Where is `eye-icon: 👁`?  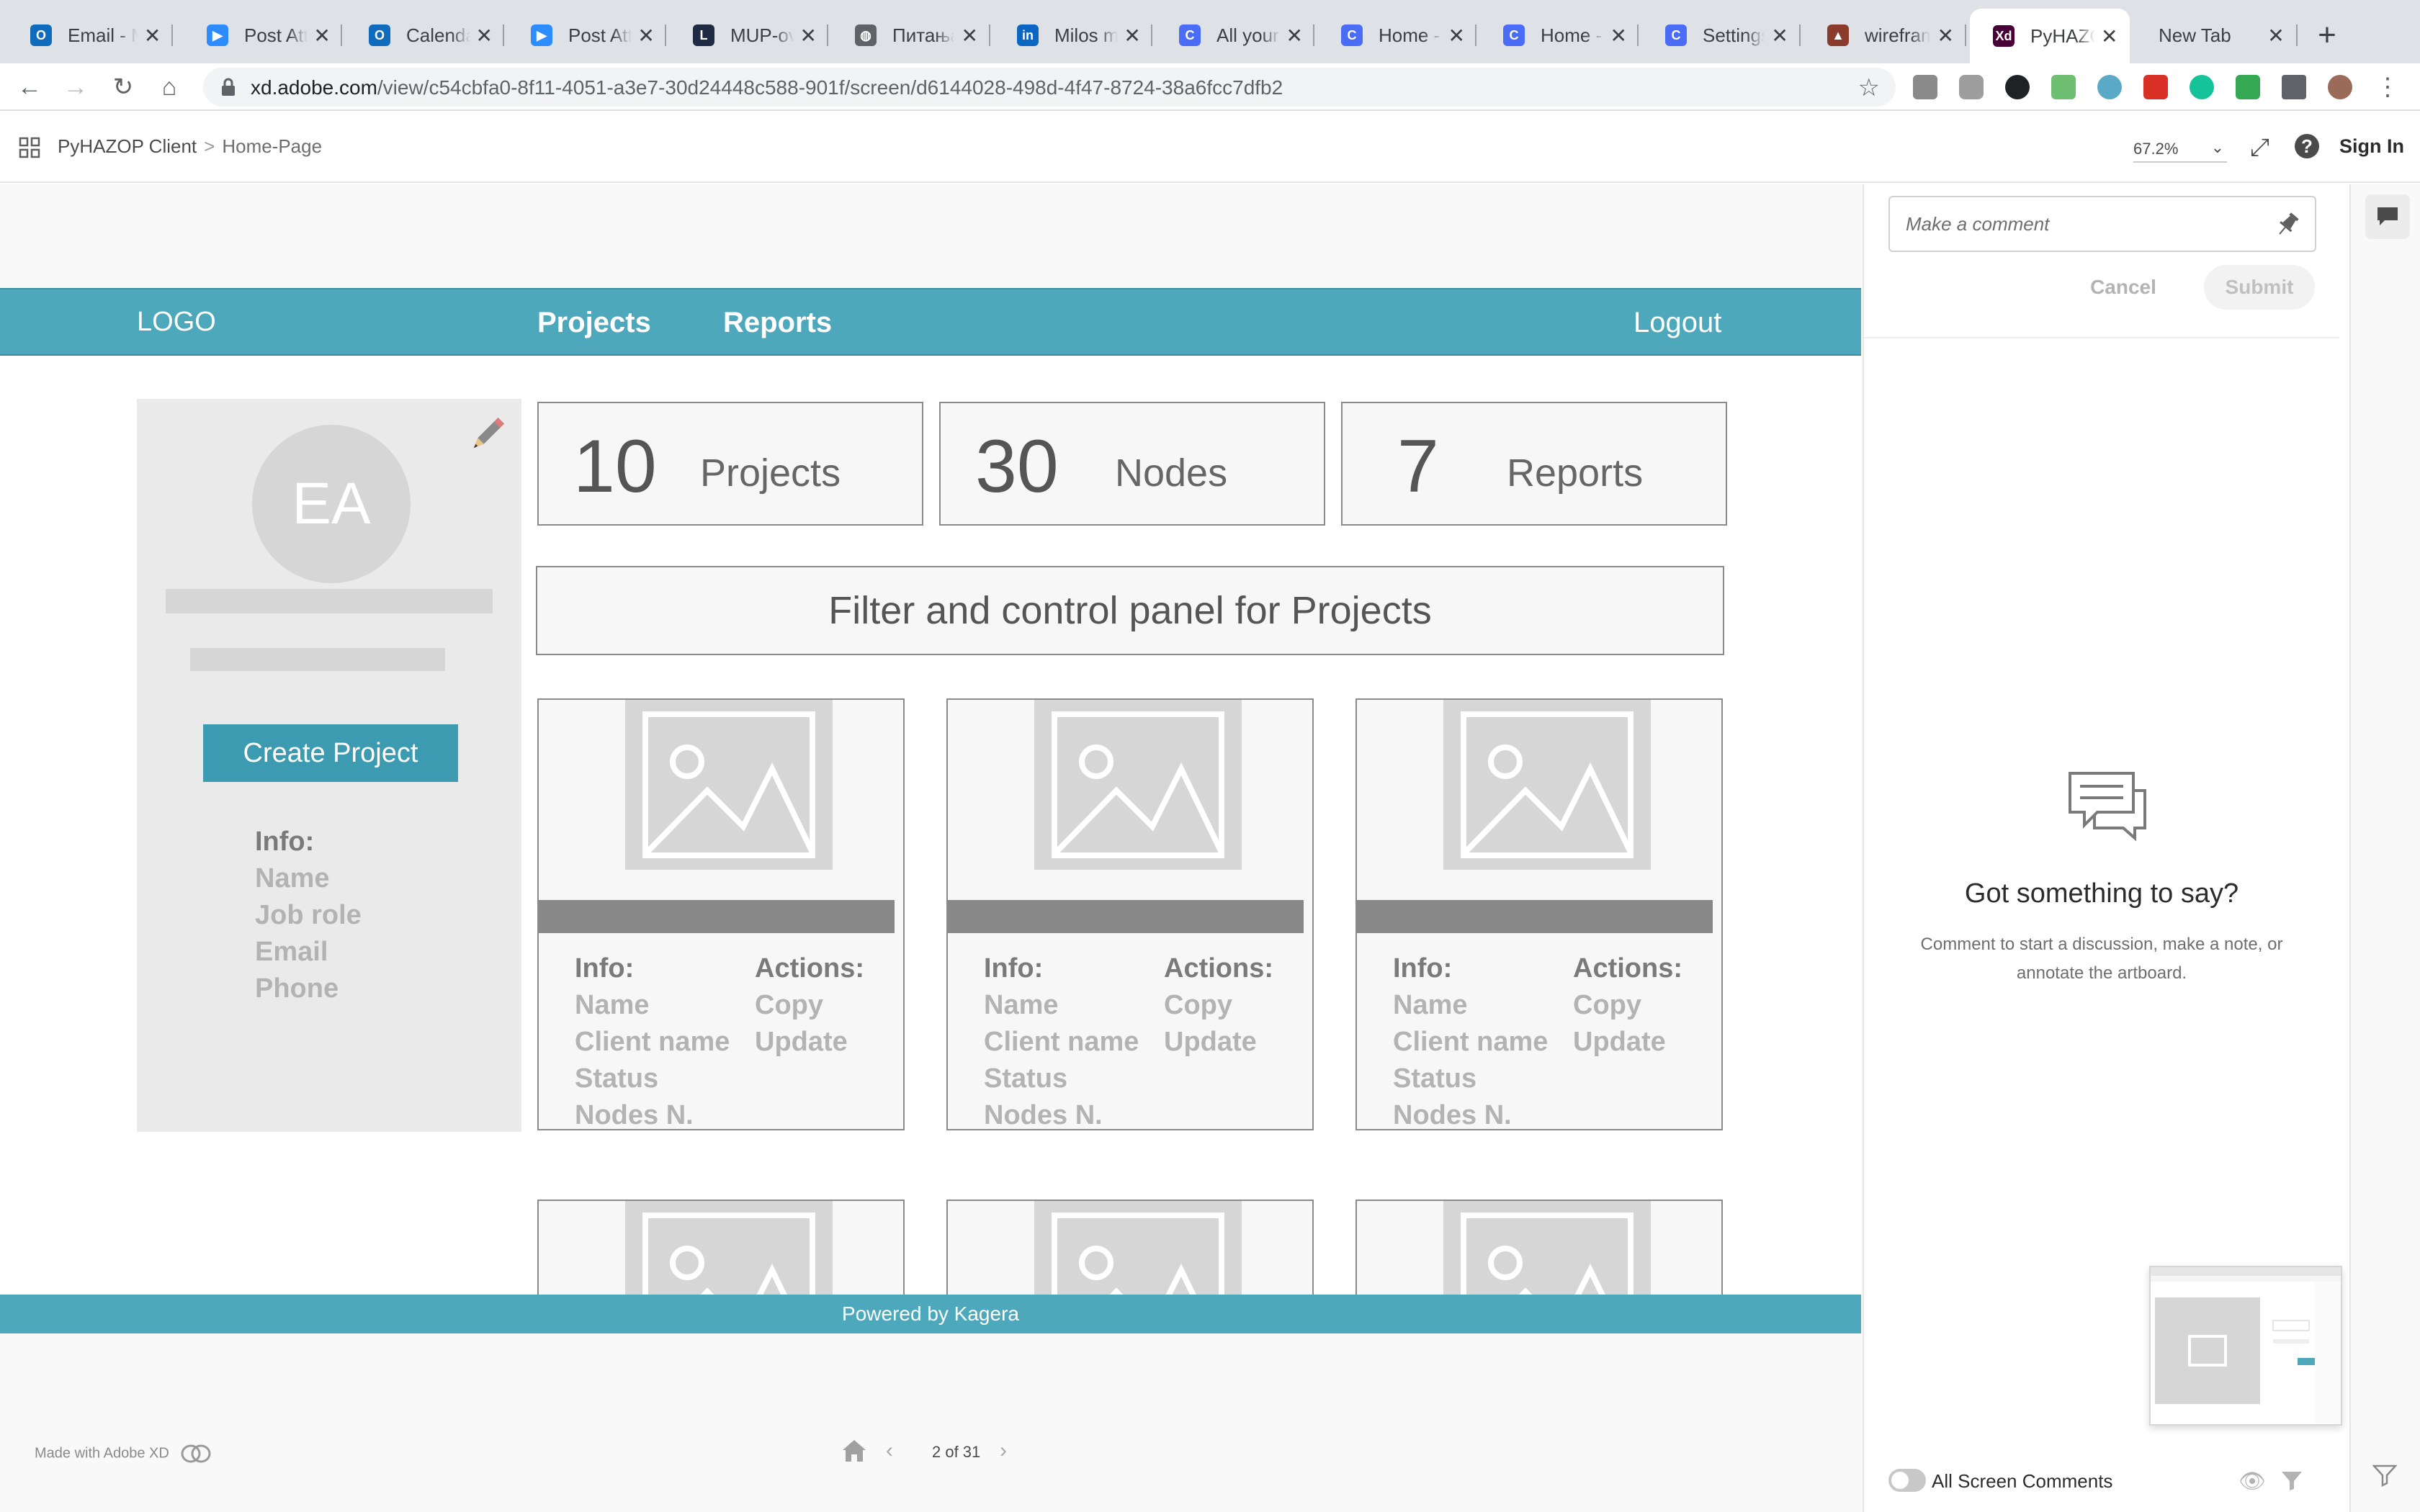
eye-icon: 👁 is located at coordinates (2252, 1481).